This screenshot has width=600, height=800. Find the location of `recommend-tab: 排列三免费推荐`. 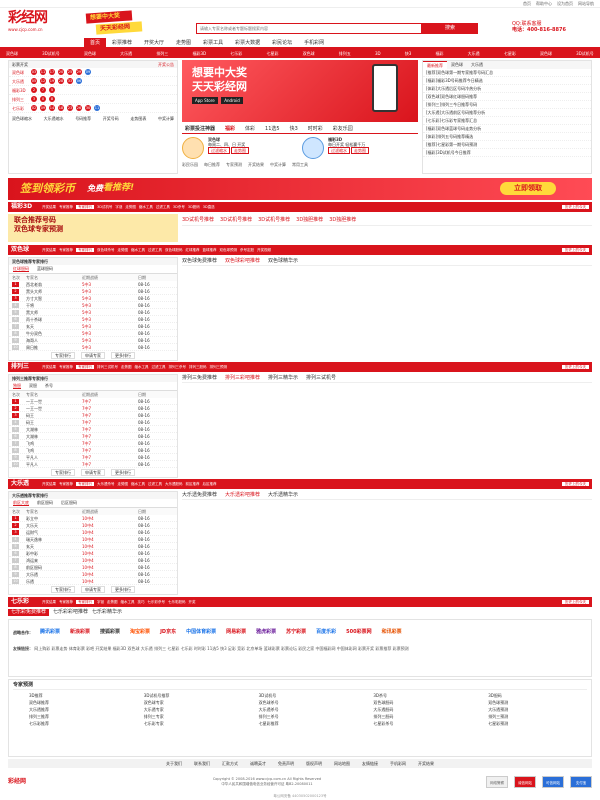

recommend-tab: 排列三免费推荐 is located at coordinates (199, 378).